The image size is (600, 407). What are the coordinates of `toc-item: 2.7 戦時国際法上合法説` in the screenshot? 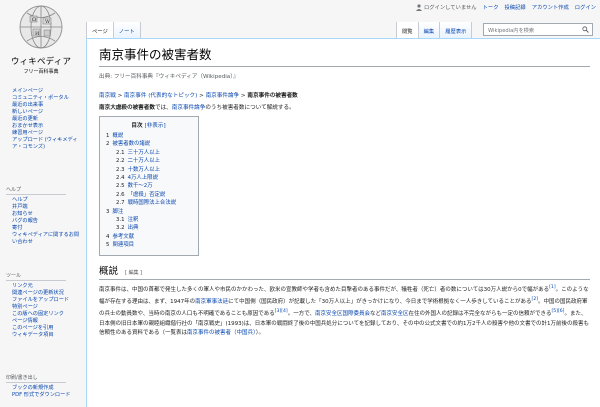 It's located at (148, 203).